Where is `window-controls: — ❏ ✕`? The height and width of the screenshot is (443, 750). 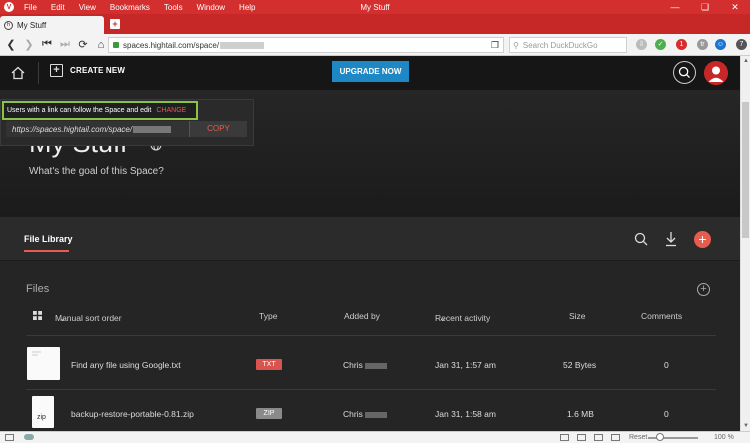 window-controls: — ❏ ✕ is located at coordinates (705, 7).